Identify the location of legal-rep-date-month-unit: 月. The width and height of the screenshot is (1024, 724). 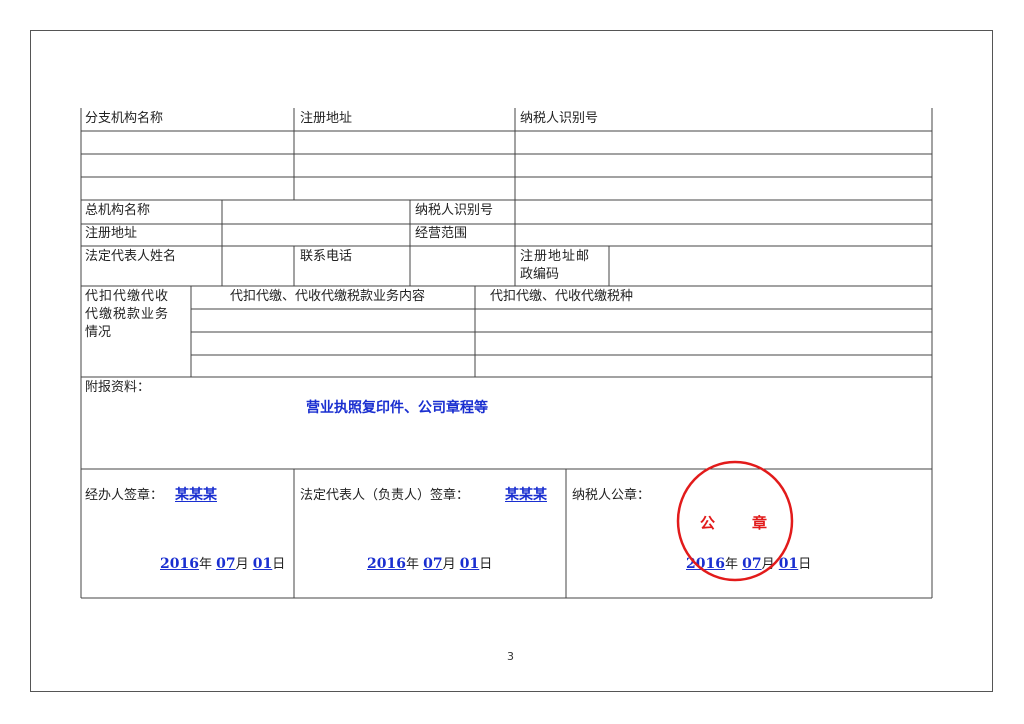
(449, 564).